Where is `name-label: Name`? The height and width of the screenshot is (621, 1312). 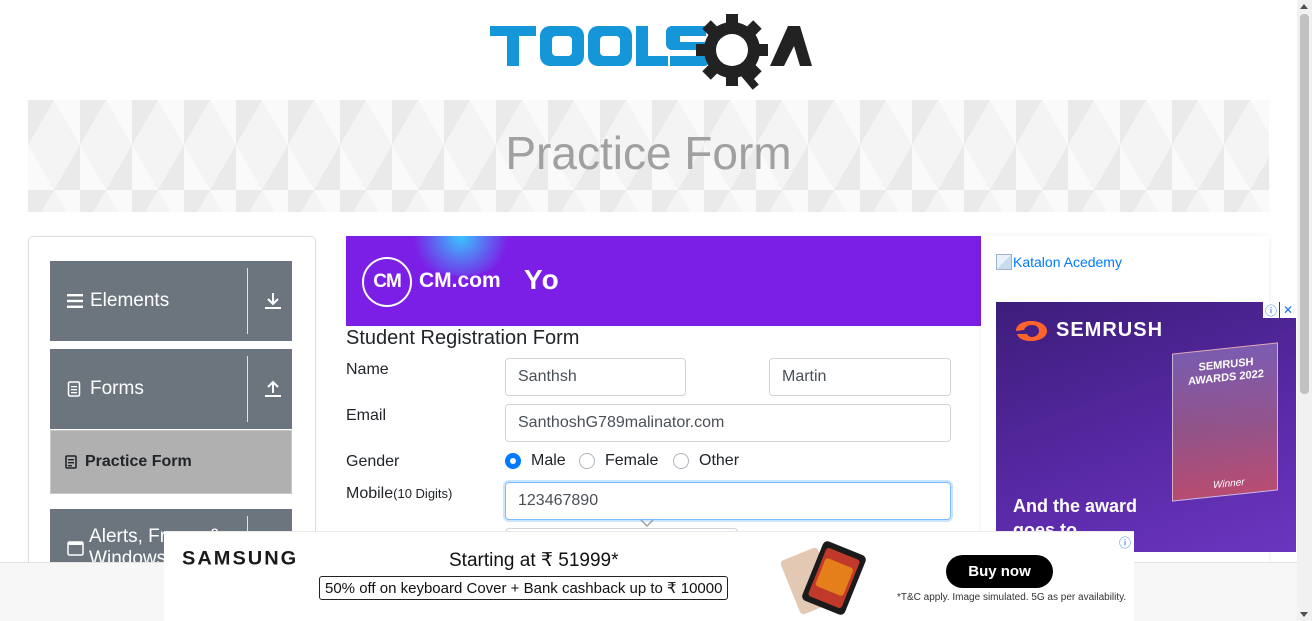
name-label: Name is located at coordinates (367, 369).